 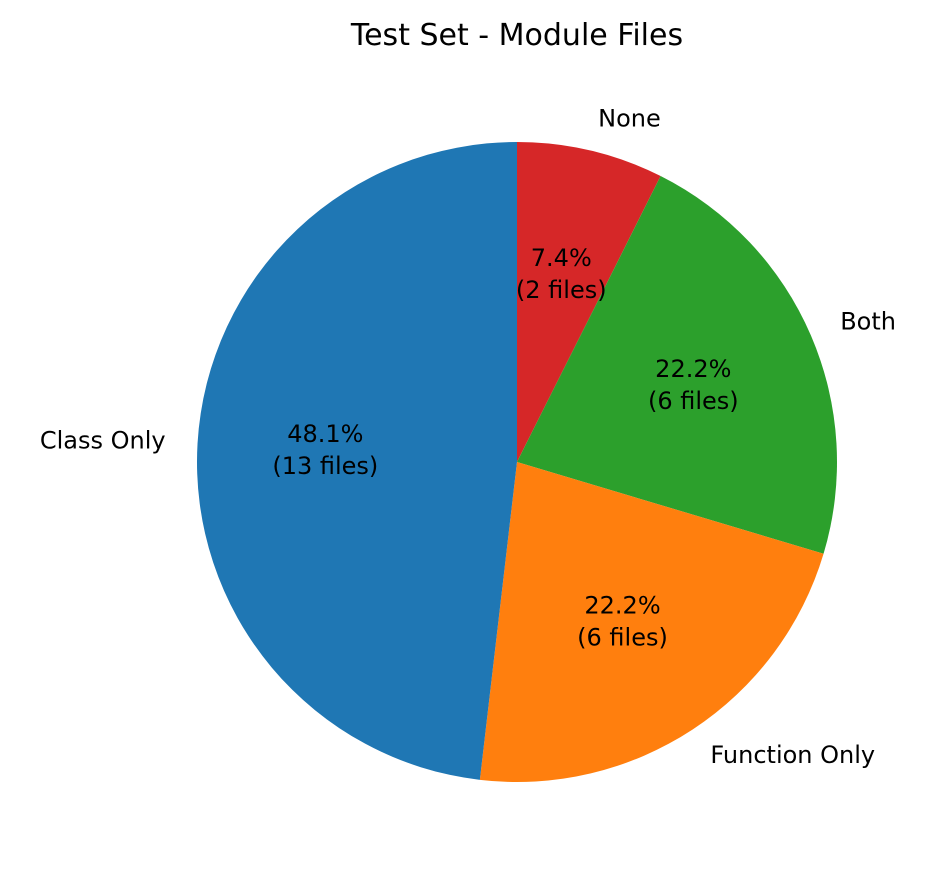 I want to click on slice-label-none: None, so click(x=629, y=118).